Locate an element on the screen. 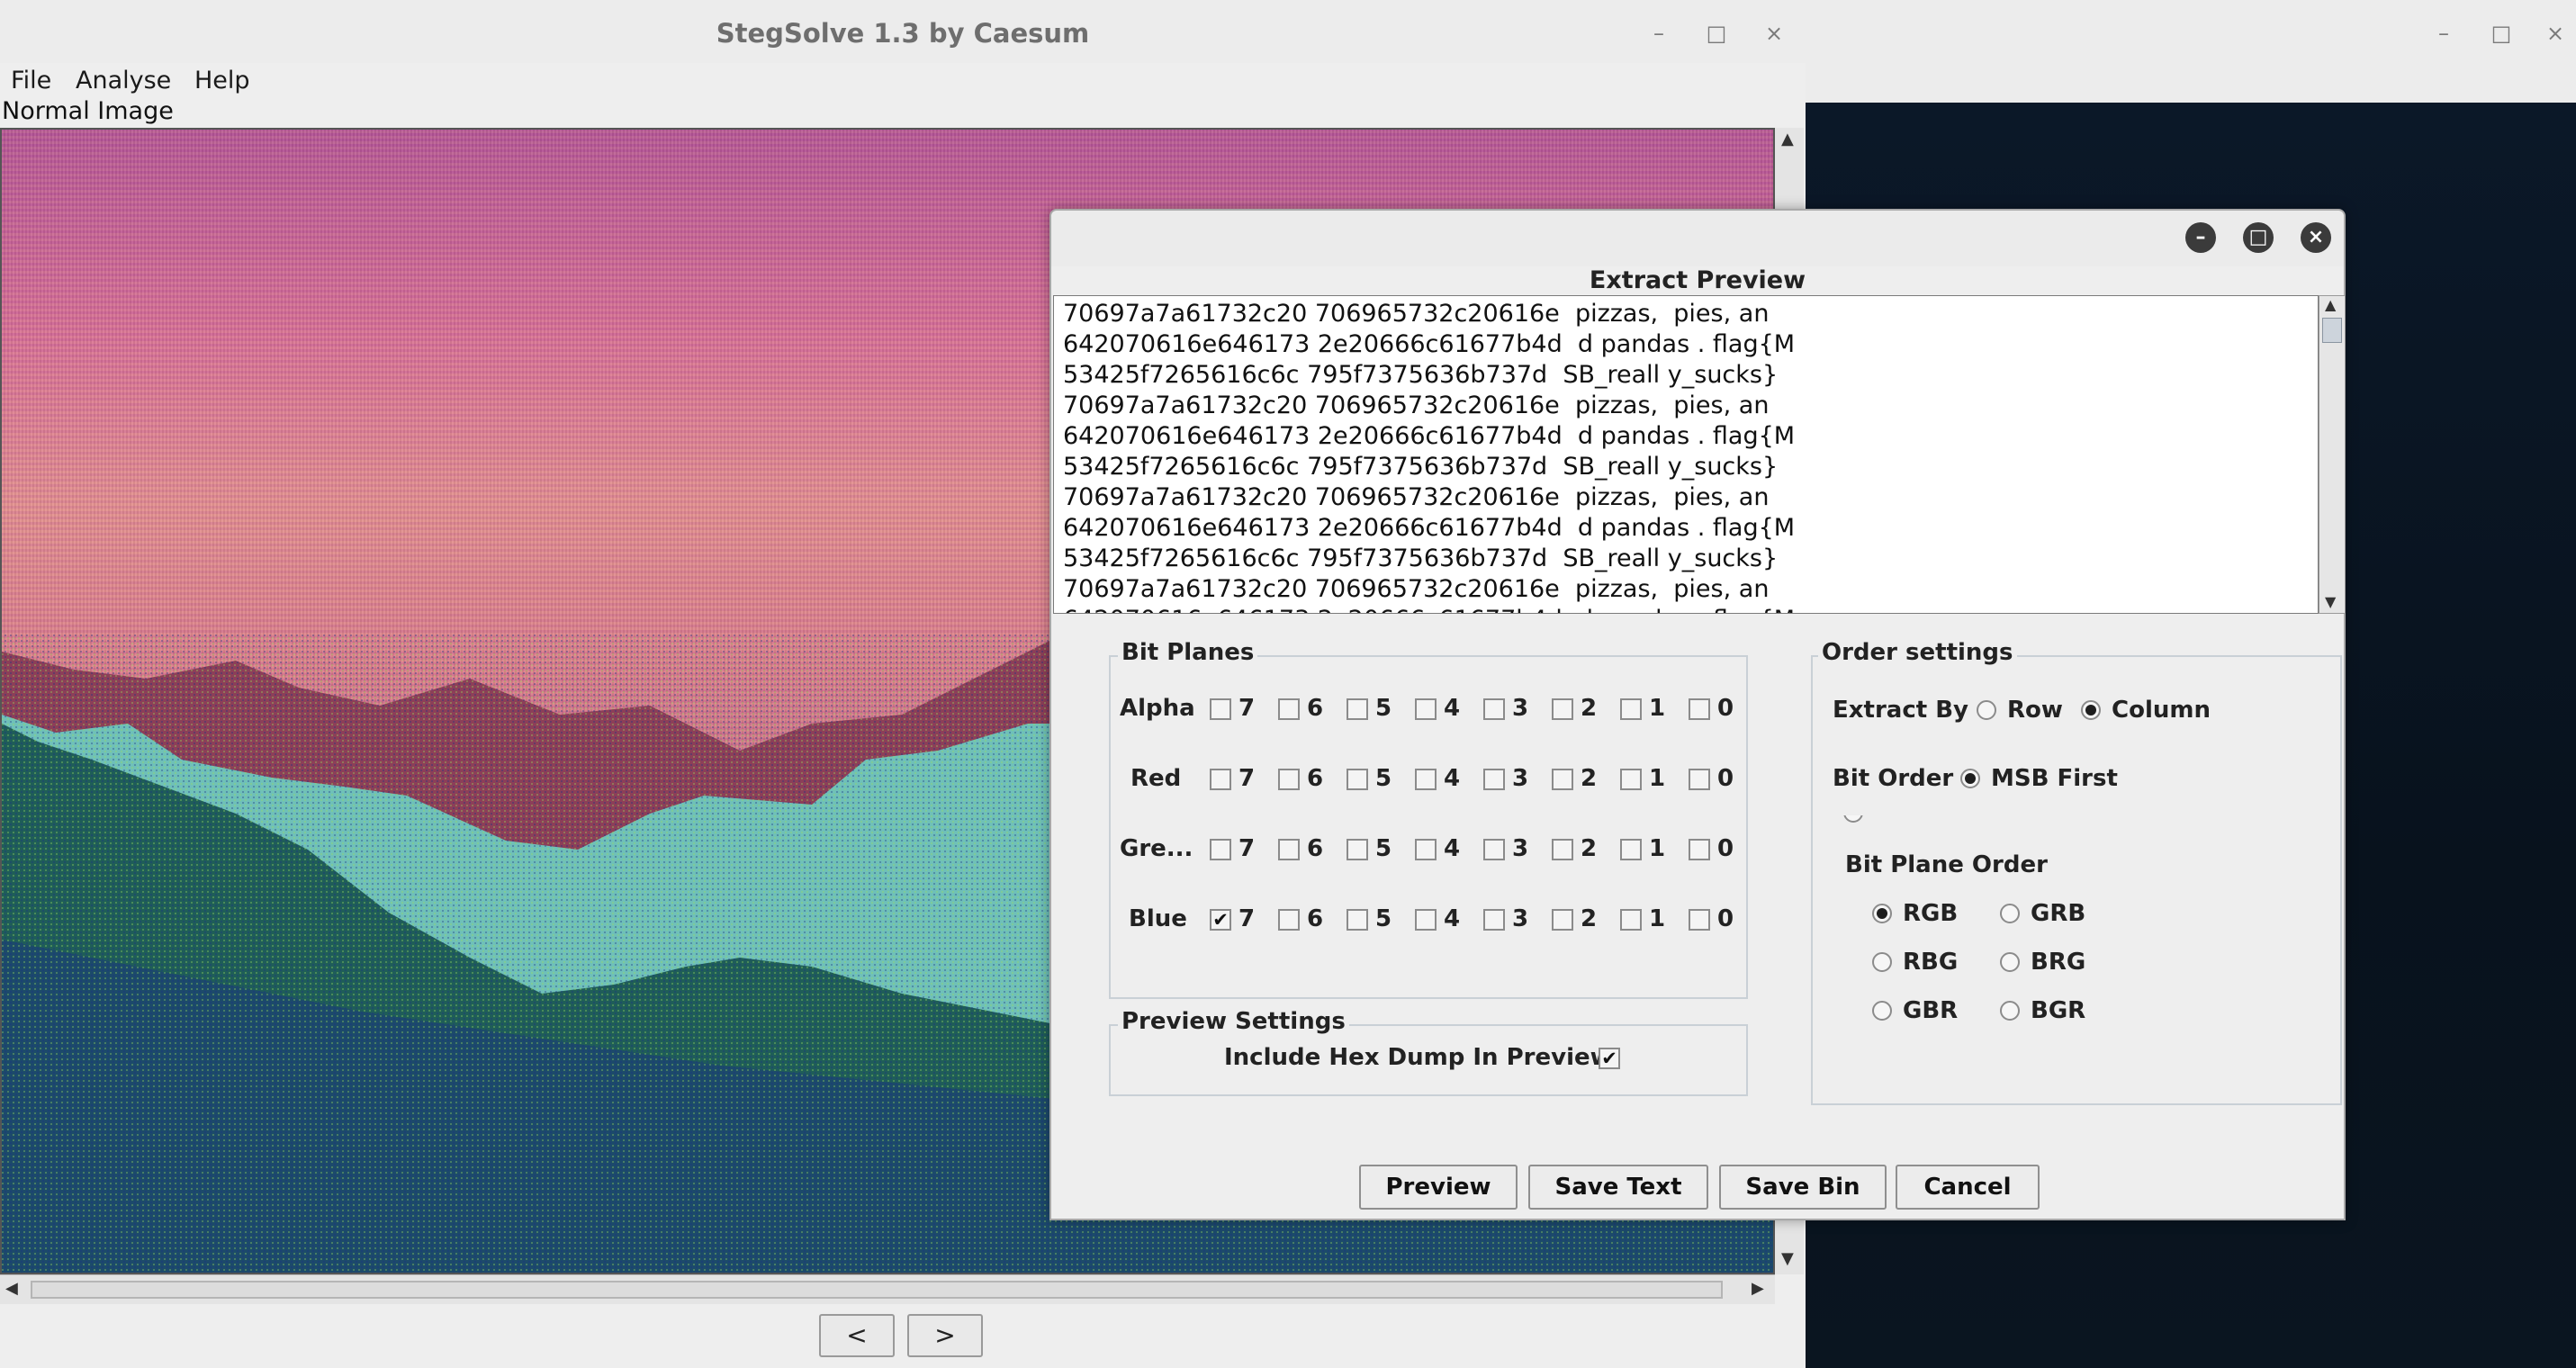 The image size is (2576, 1368). previous-plane-button: < is located at coordinates (857, 1335).